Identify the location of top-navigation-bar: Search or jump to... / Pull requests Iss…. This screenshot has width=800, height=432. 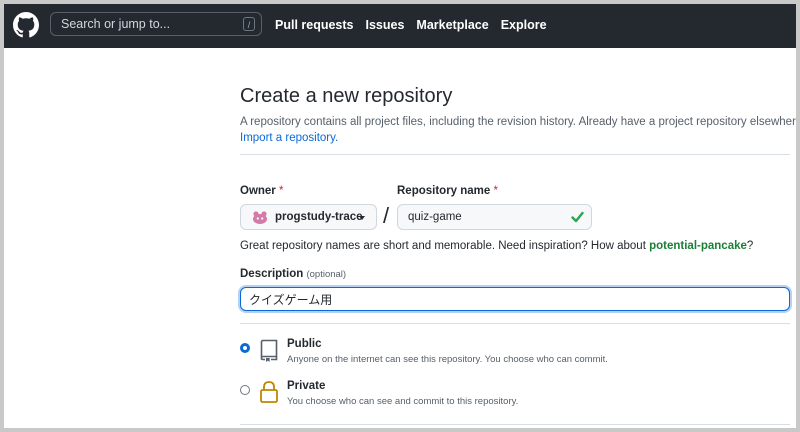
(400, 26).